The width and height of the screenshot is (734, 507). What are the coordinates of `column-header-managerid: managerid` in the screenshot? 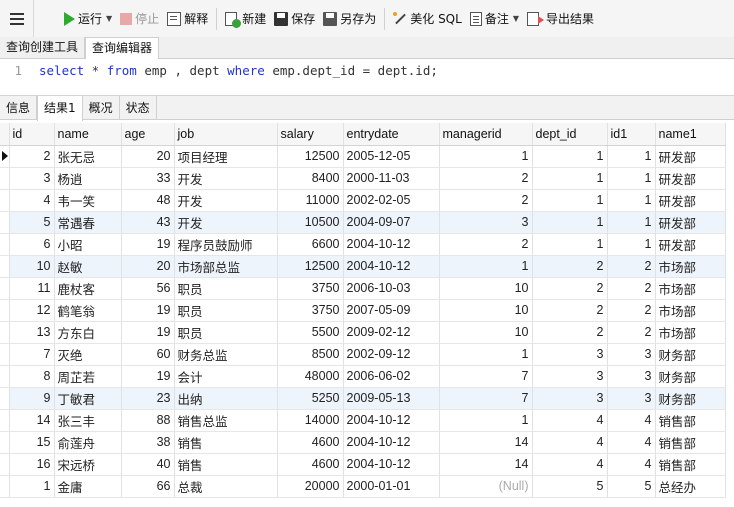 It's located at (486, 134).